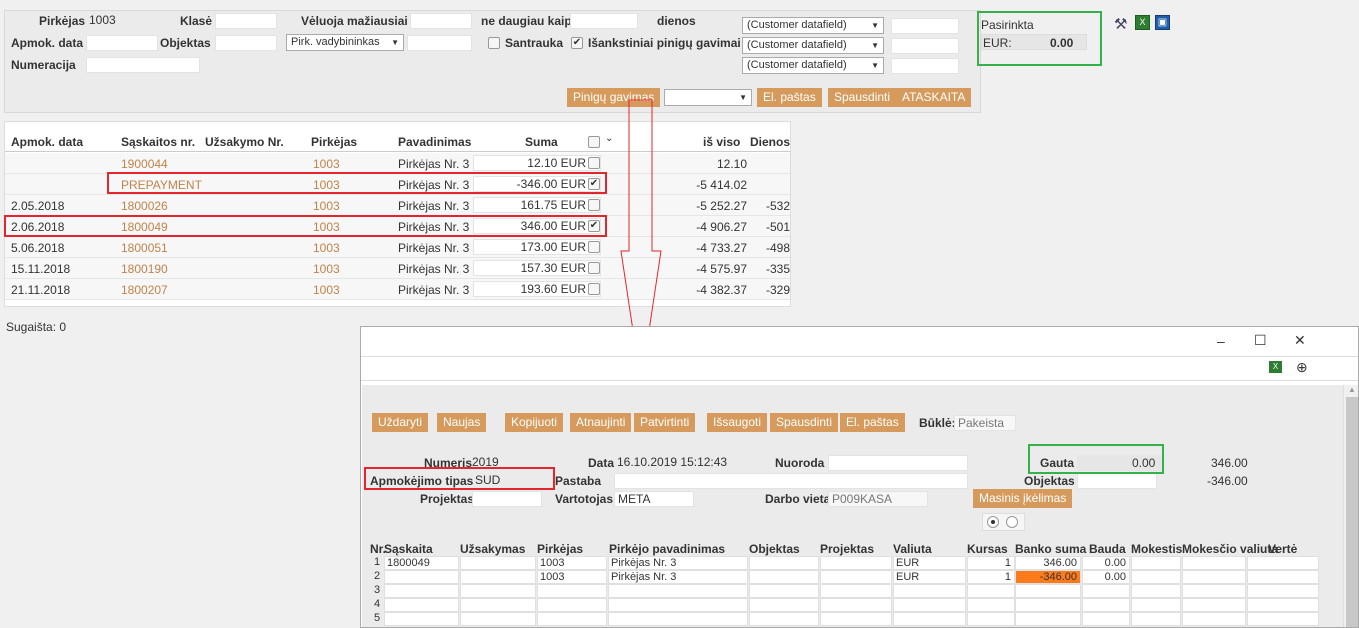 This screenshot has height=628, width=1359. I want to click on header-saskaitos: Sąskaitos nr., so click(158, 142).